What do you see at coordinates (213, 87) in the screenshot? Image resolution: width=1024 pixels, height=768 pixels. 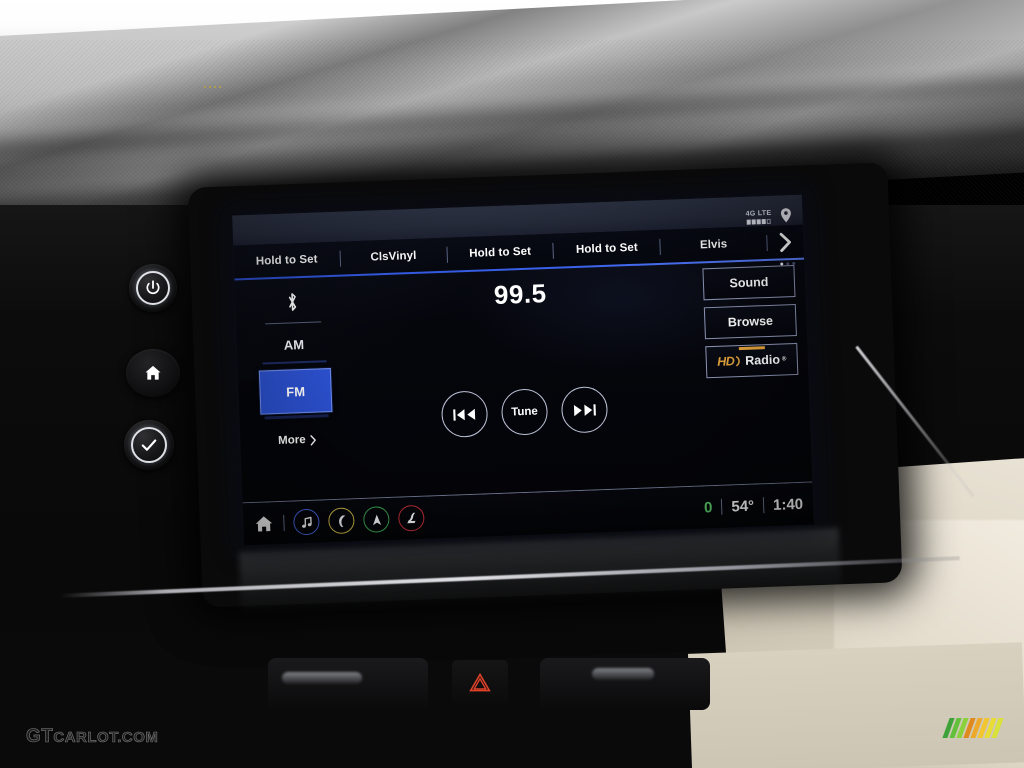 I see `dash-speck-a` at bounding box center [213, 87].